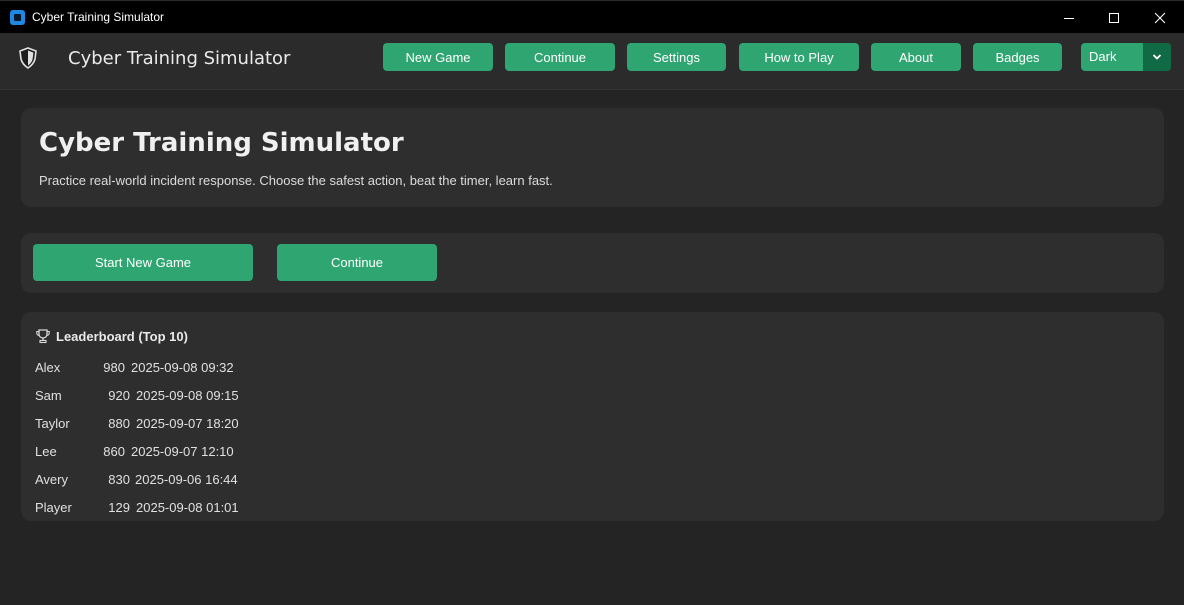  What do you see at coordinates (119, 479) in the screenshot?
I see `player-score: 830` at bounding box center [119, 479].